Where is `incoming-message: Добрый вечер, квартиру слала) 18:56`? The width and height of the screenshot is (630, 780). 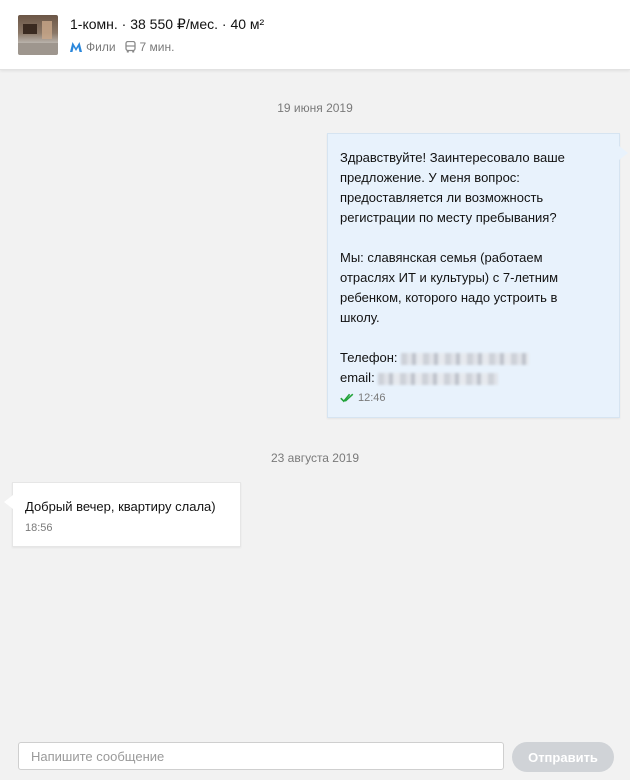 incoming-message: Добрый вечер, квартиру слала) 18:56 is located at coordinates (122, 514).